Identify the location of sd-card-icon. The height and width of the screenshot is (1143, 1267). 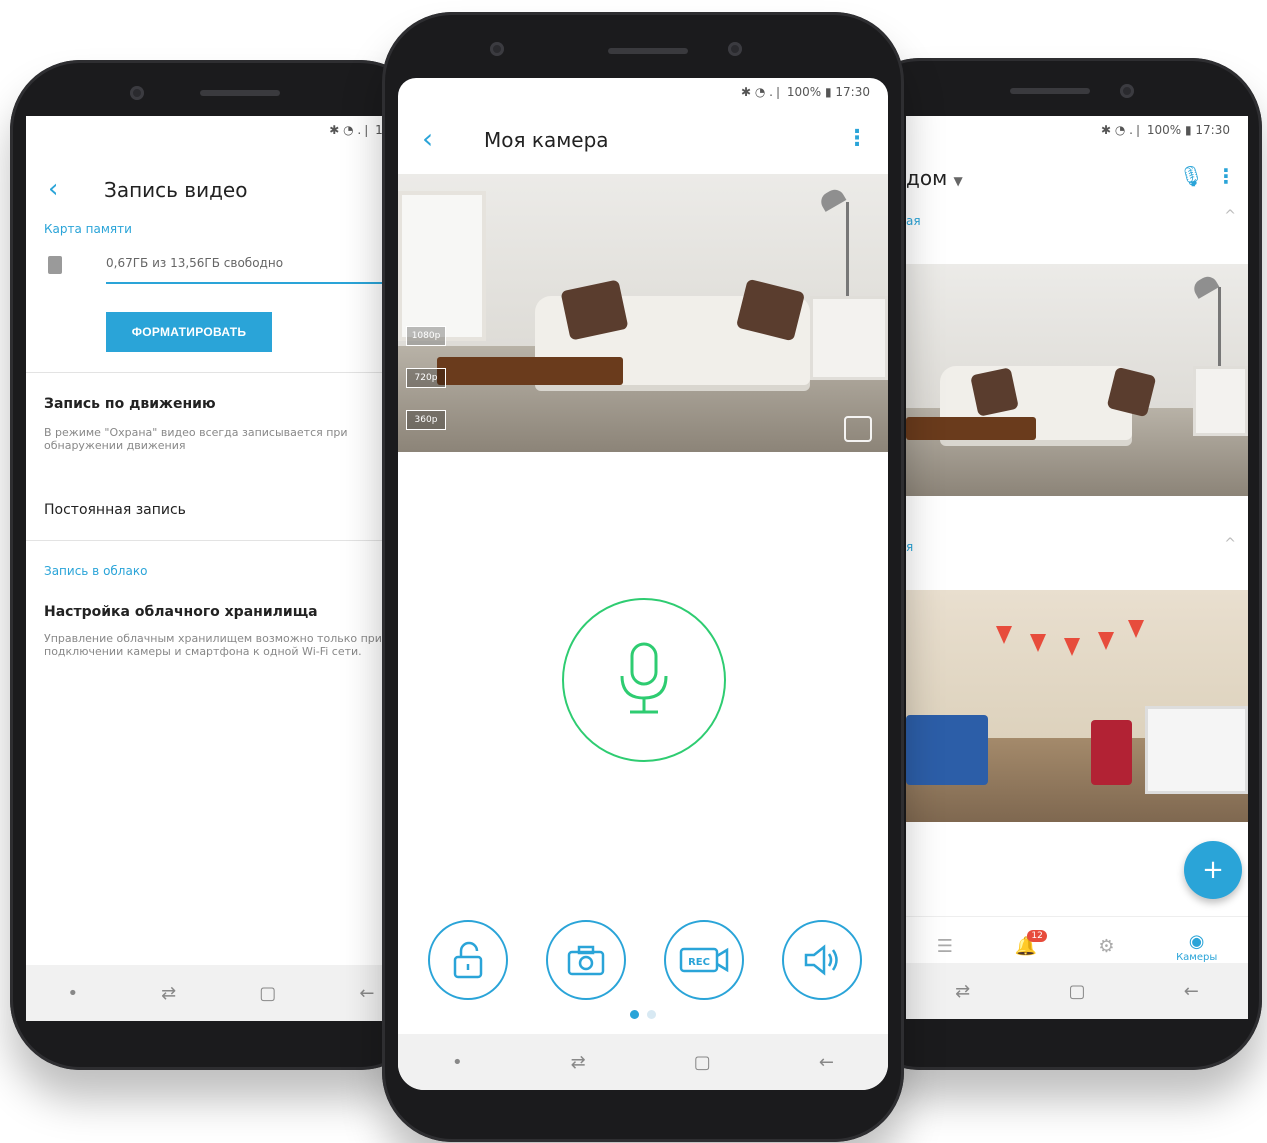
(55, 265).